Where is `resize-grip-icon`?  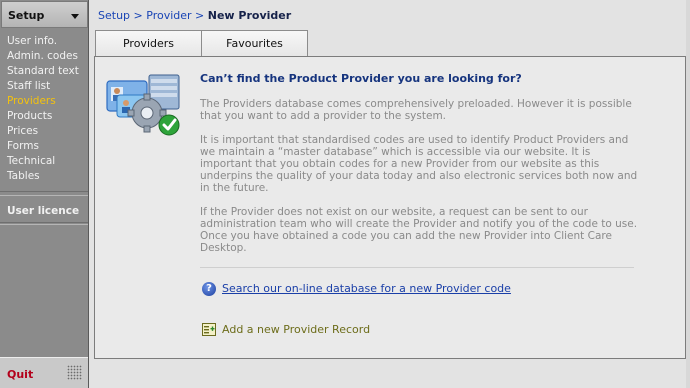
resize-grip-icon is located at coordinates (74, 372).